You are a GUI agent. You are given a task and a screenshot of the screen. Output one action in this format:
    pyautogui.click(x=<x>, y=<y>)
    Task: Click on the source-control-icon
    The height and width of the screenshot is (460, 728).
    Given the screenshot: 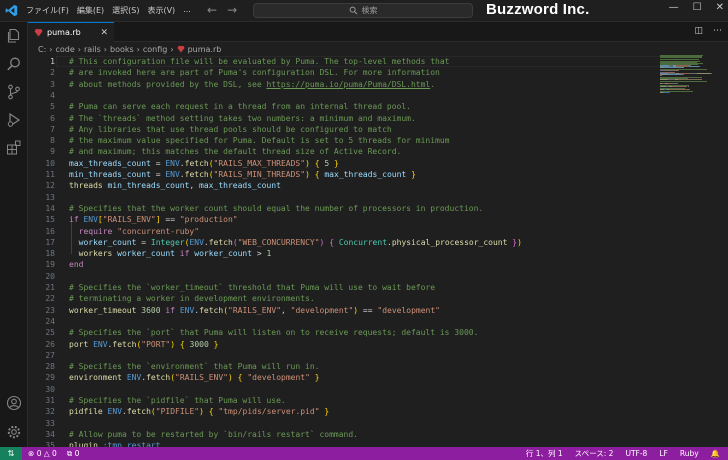 What is the action you would take?
    pyautogui.click(x=14, y=92)
    